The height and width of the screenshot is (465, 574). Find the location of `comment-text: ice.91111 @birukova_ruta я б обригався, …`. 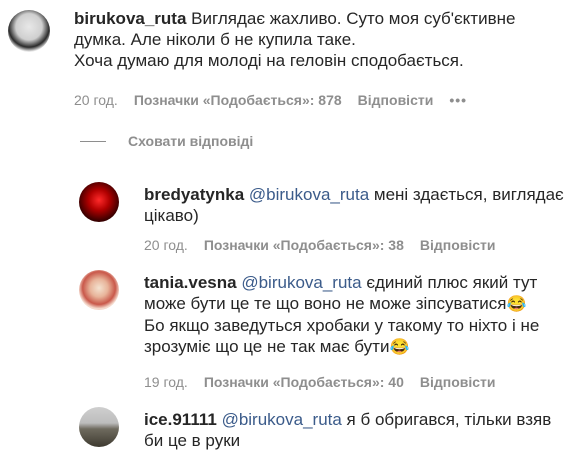

comment-text: ice.91111 @birukova_ruta я б обригався, … is located at coordinates (348, 430).